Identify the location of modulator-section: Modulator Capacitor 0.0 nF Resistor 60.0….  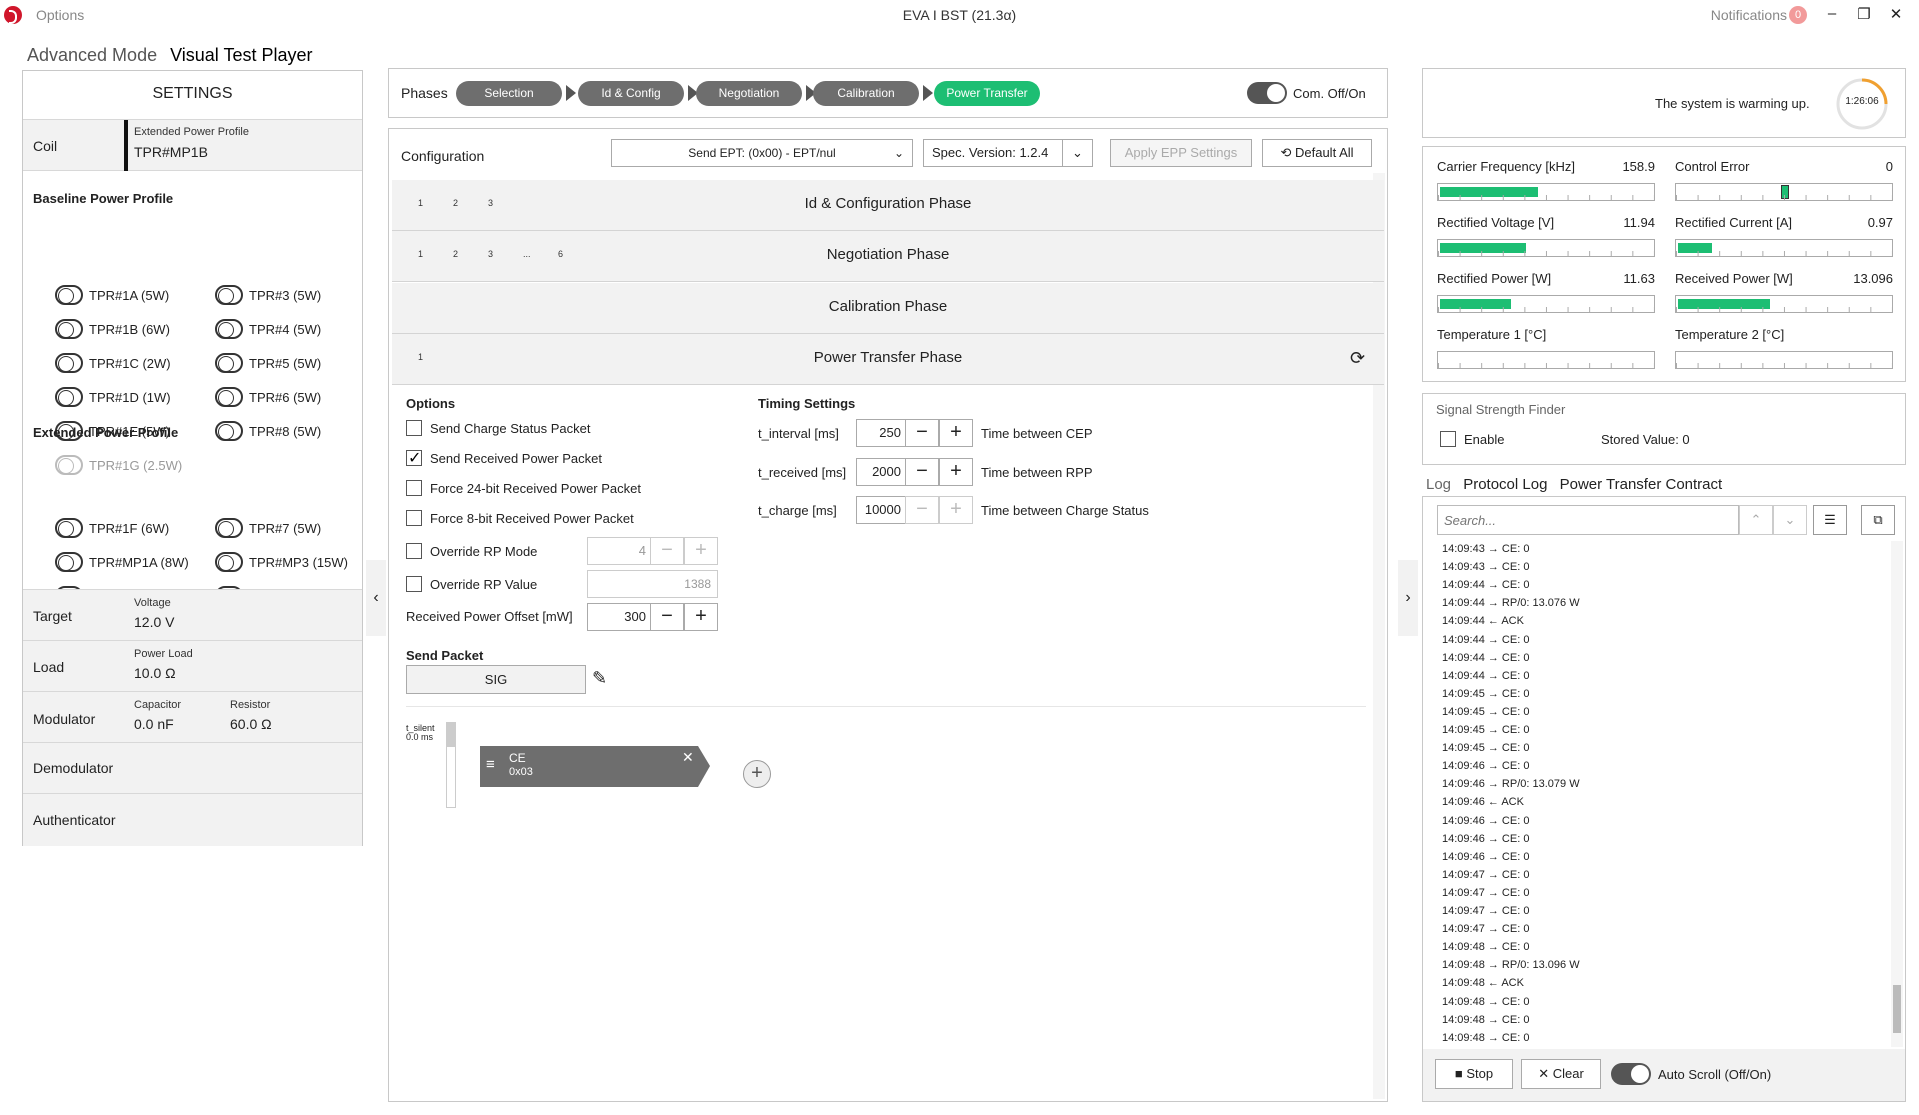
(192, 716).